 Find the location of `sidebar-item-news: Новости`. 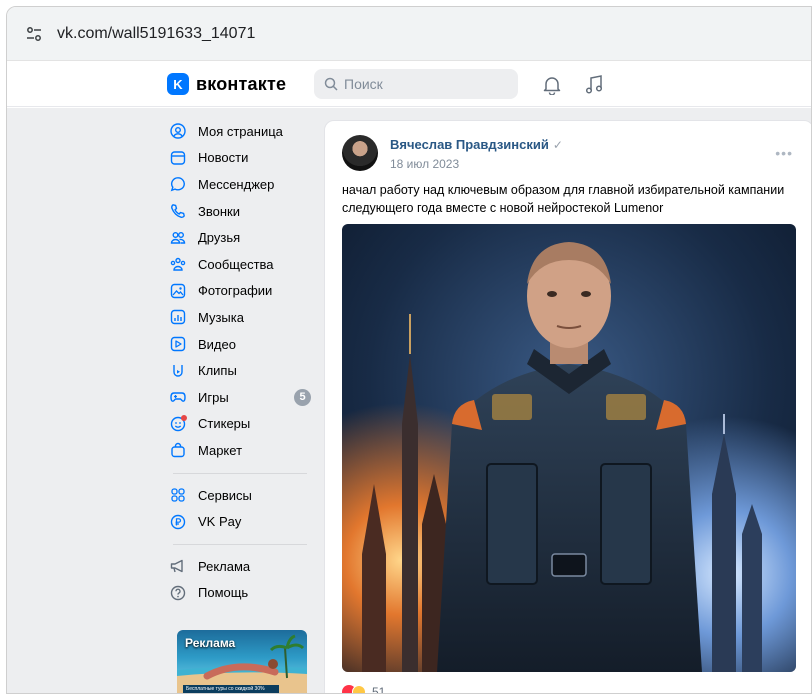

sidebar-item-news: Новости is located at coordinates (240, 158).